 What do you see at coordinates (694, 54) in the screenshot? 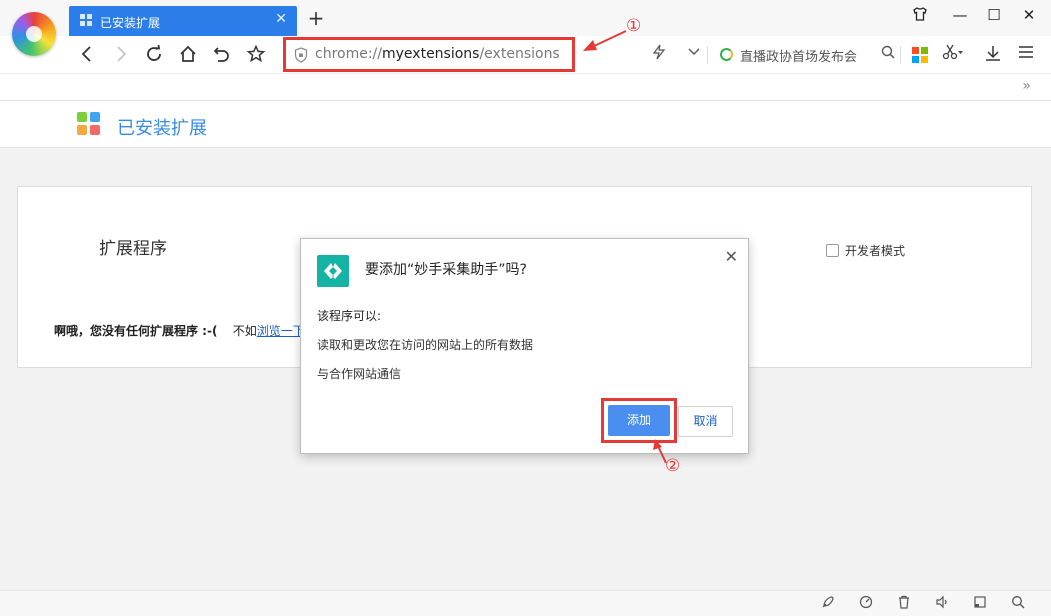
I see `chevron-down-icon` at bounding box center [694, 54].